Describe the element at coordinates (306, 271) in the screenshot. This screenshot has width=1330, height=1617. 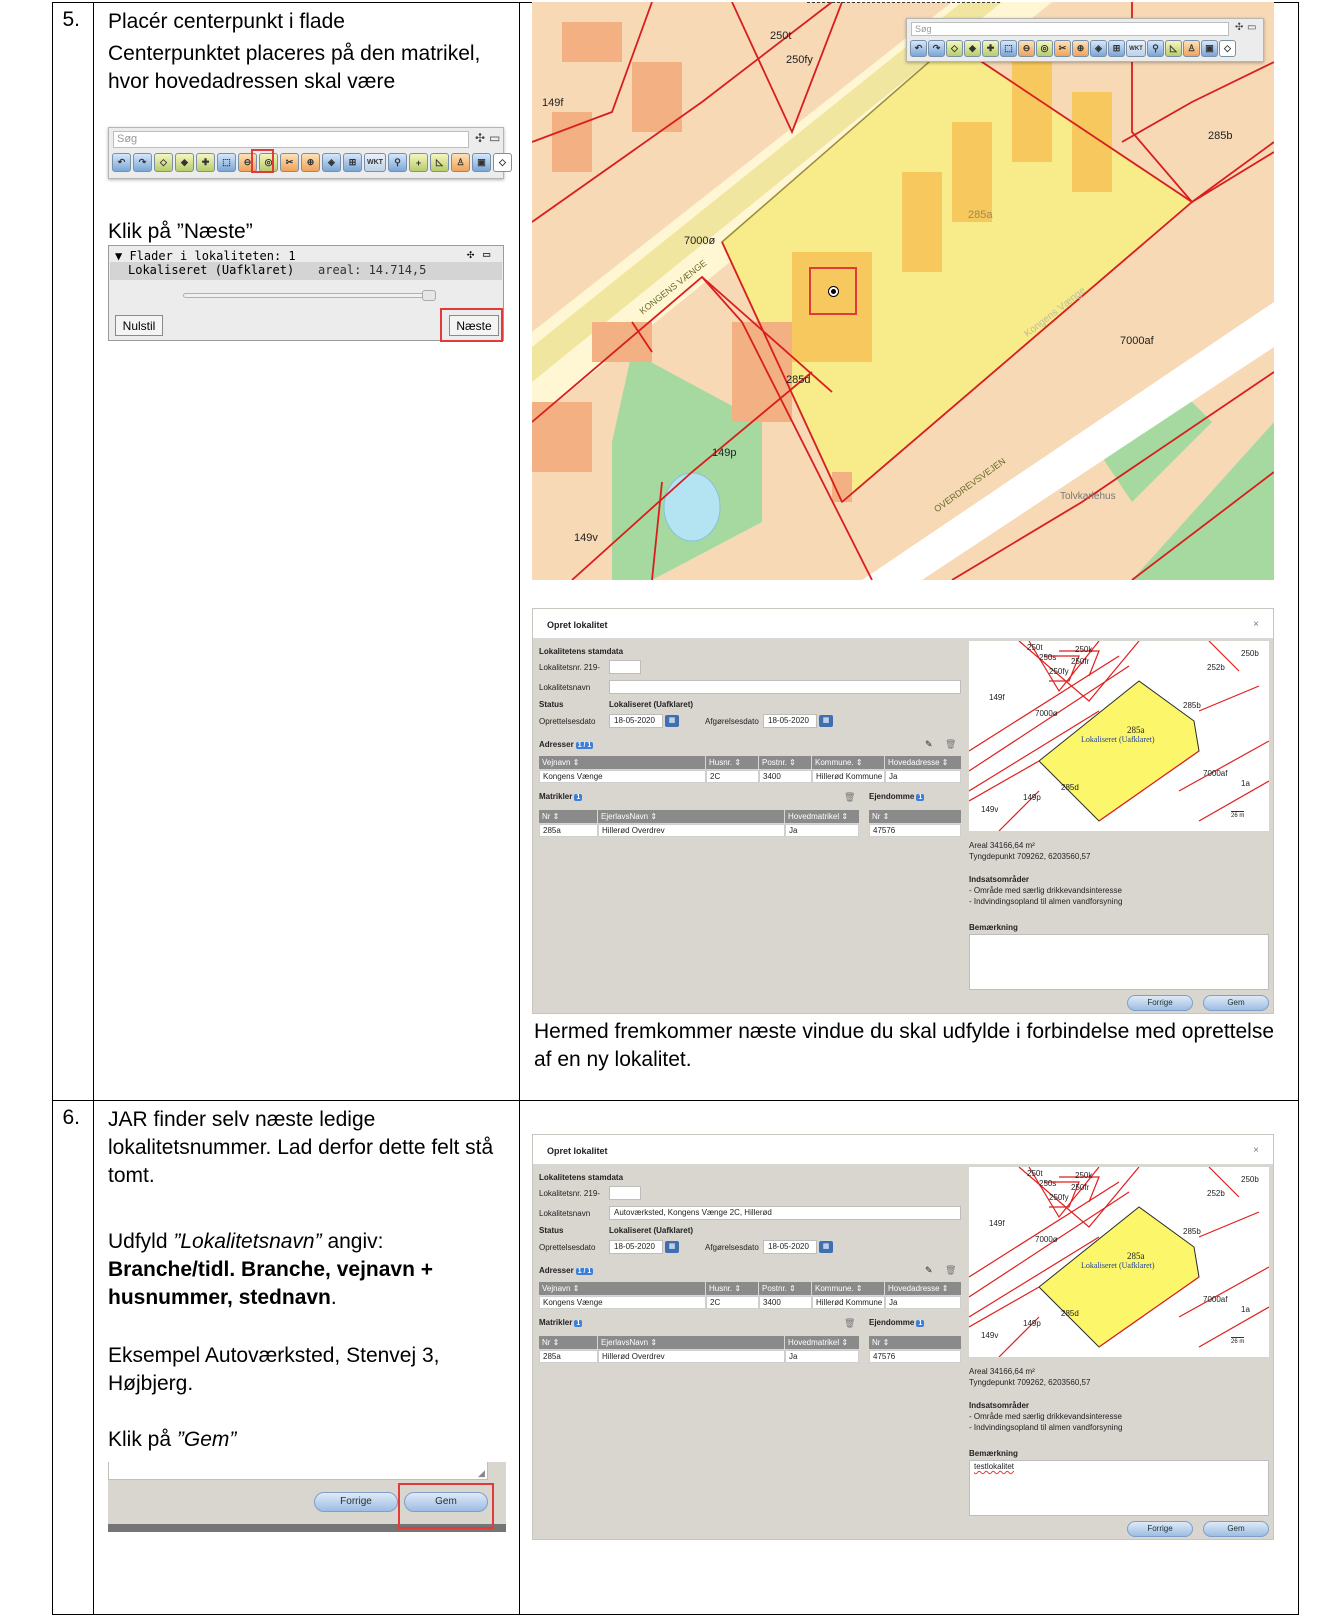
I see `flader-item: Lokaliseret (Uafklaret) areal: 14.714,5` at that location.